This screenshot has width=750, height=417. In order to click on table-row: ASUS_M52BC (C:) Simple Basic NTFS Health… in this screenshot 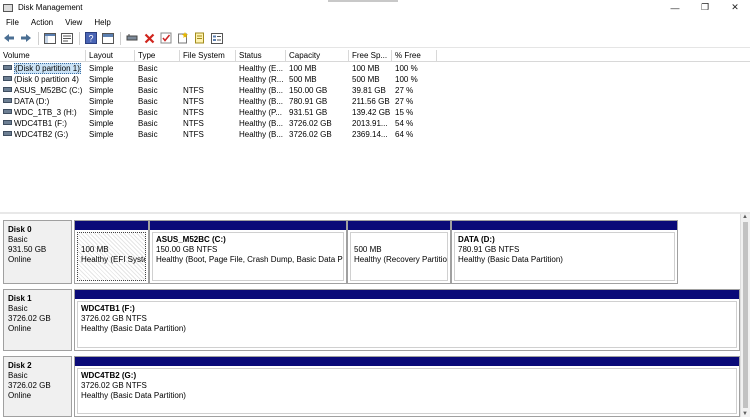, I will do `click(375, 90)`.